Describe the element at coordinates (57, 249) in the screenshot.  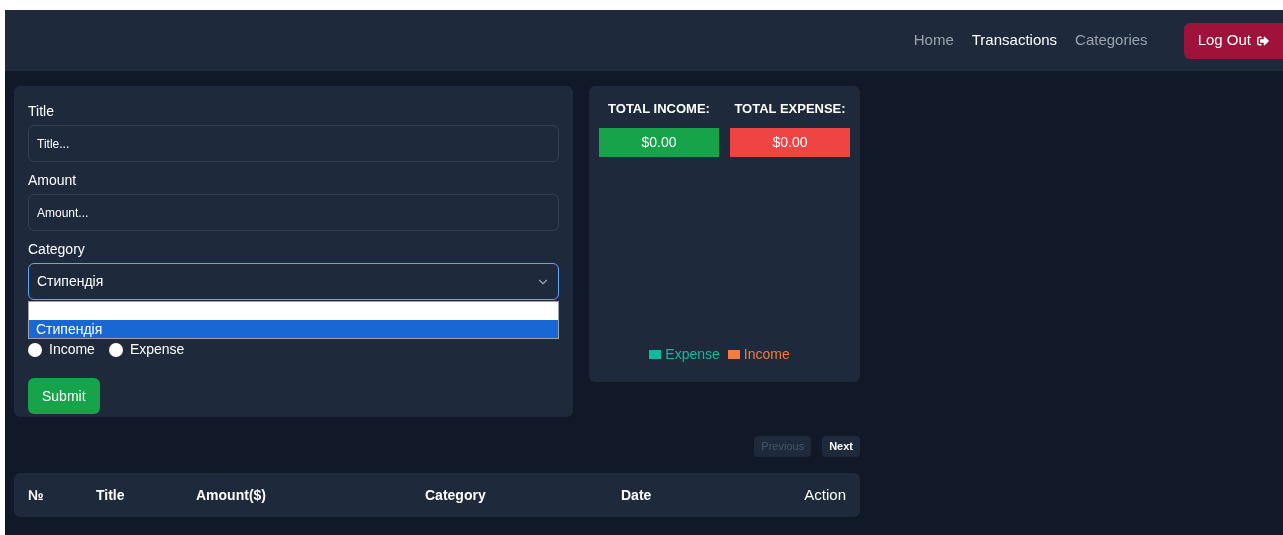
I see `field-label: Category` at that location.